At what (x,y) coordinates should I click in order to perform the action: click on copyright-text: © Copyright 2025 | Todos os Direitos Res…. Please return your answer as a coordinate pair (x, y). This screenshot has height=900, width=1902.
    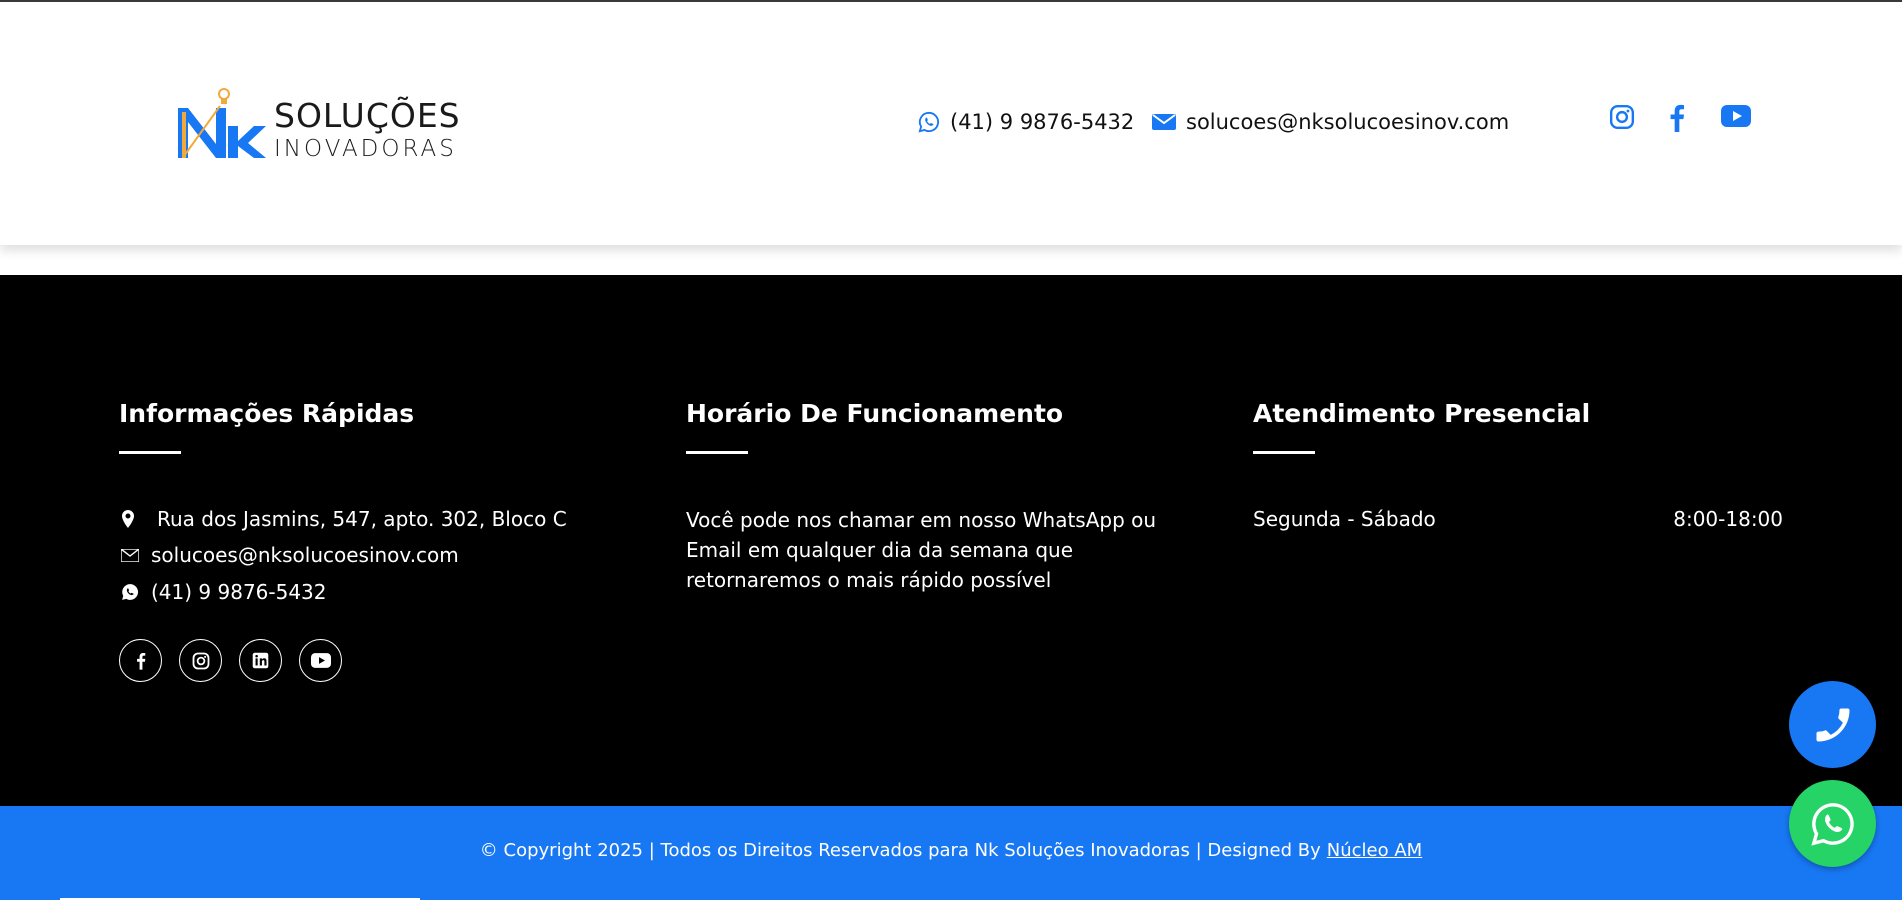
    Looking at the image, I should click on (900, 850).